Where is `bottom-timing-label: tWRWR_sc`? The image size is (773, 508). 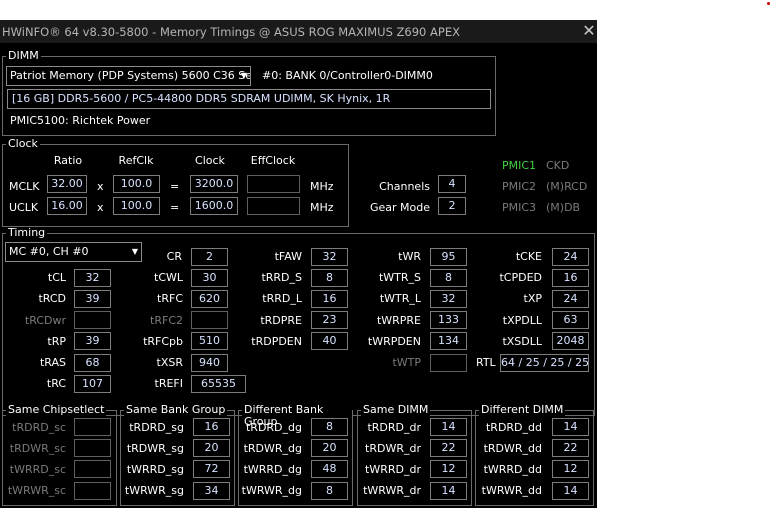
bottom-timing-label: tWRWR_sc is located at coordinates (36, 490).